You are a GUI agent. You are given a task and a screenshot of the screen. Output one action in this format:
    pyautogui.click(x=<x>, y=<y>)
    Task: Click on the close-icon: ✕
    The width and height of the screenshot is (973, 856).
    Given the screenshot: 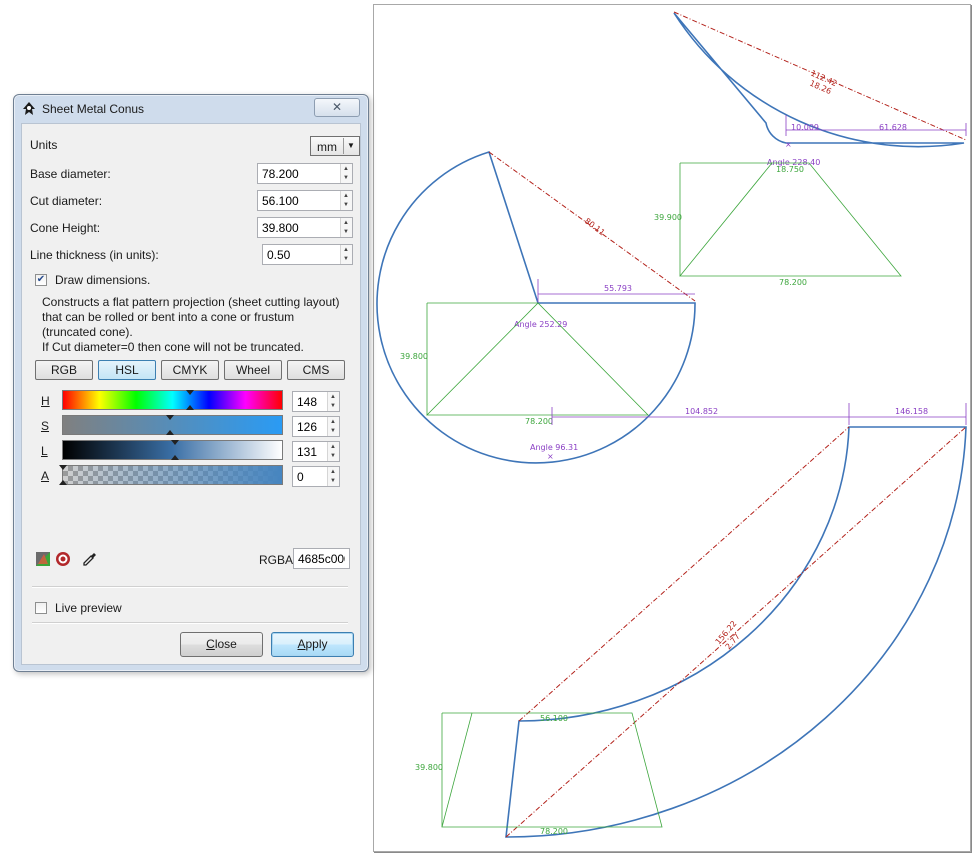 What is the action you would take?
    pyautogui.click(x=337, y=107)
    